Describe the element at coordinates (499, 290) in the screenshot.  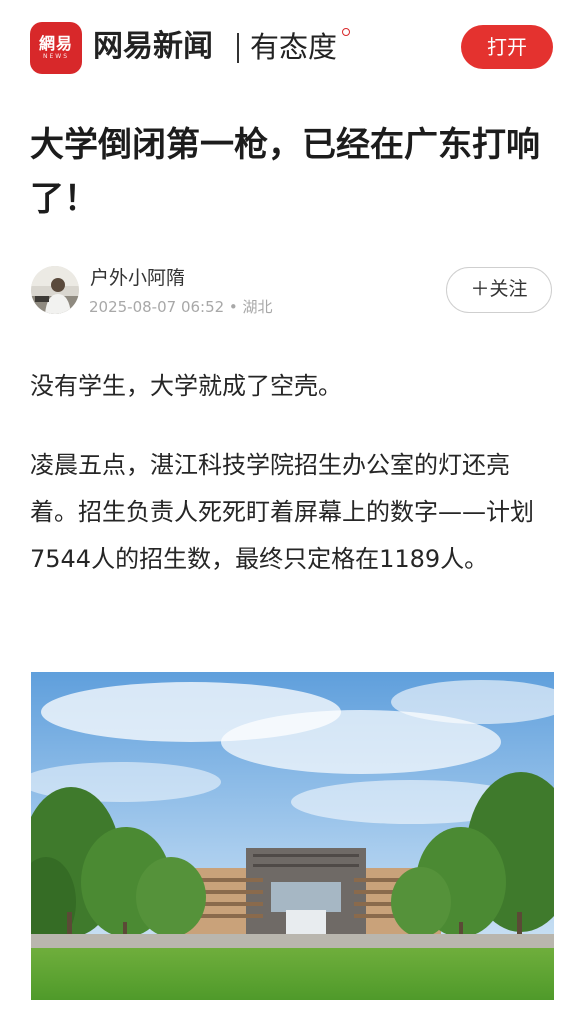
I see `follow-button: ＋关注` at that location.